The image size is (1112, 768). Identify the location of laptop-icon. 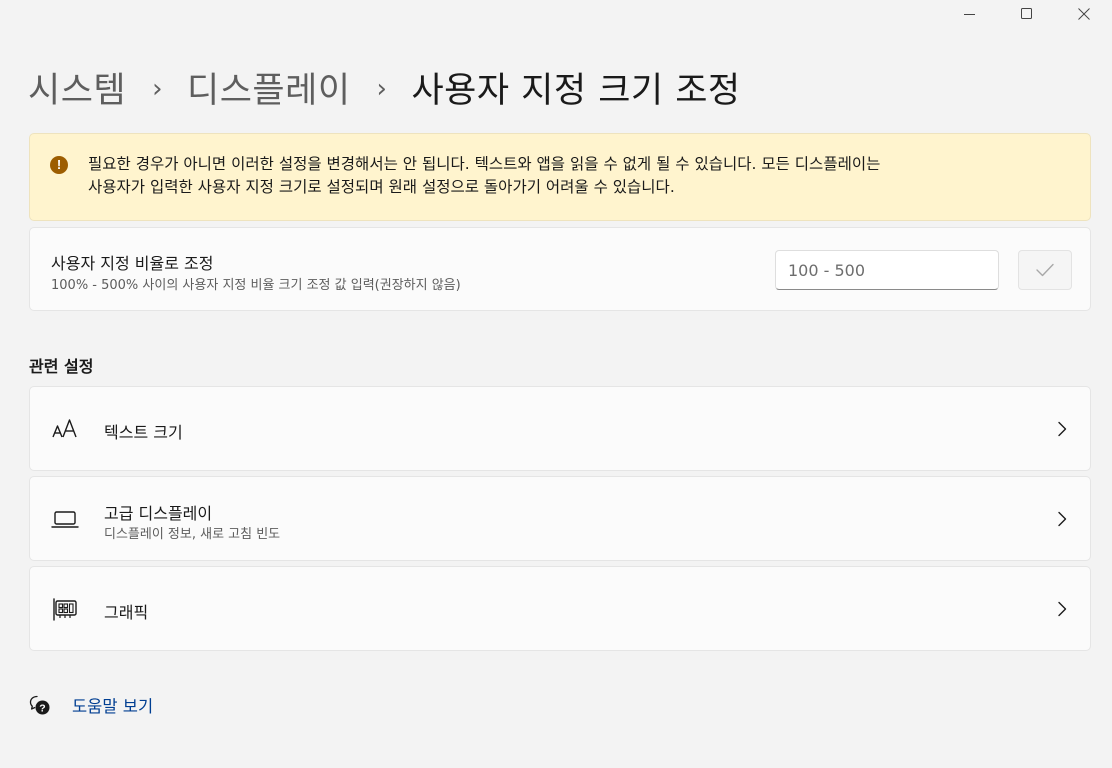
(65, 519).